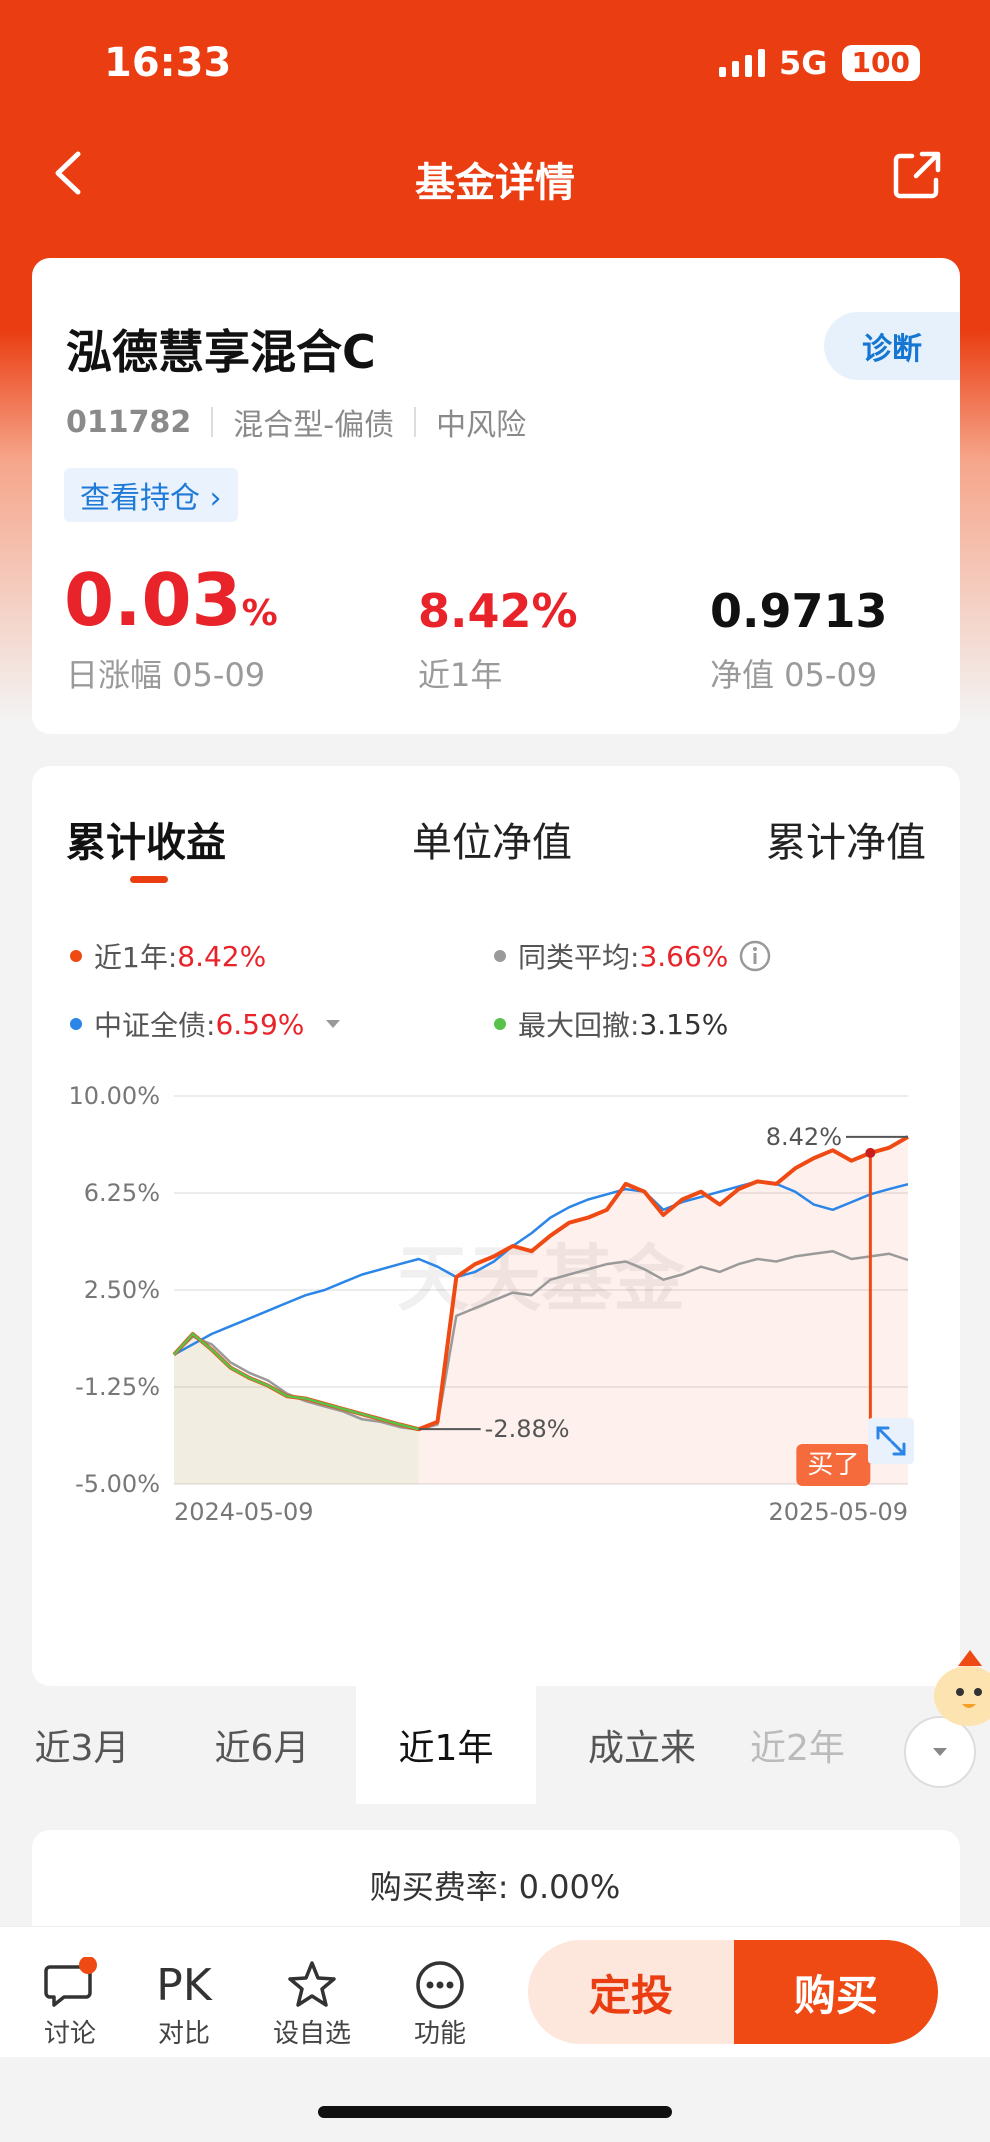  Describe the element at coordinates (880, 63) in the screenshot. I see `battery-icon: 100` at that location.